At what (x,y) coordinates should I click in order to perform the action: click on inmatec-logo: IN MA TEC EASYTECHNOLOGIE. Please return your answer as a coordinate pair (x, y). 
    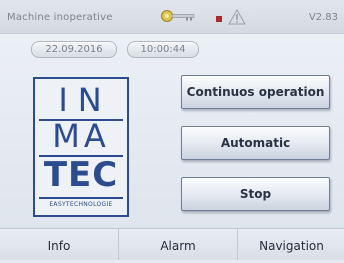
    Looking at the image, I should click on (81, 147).